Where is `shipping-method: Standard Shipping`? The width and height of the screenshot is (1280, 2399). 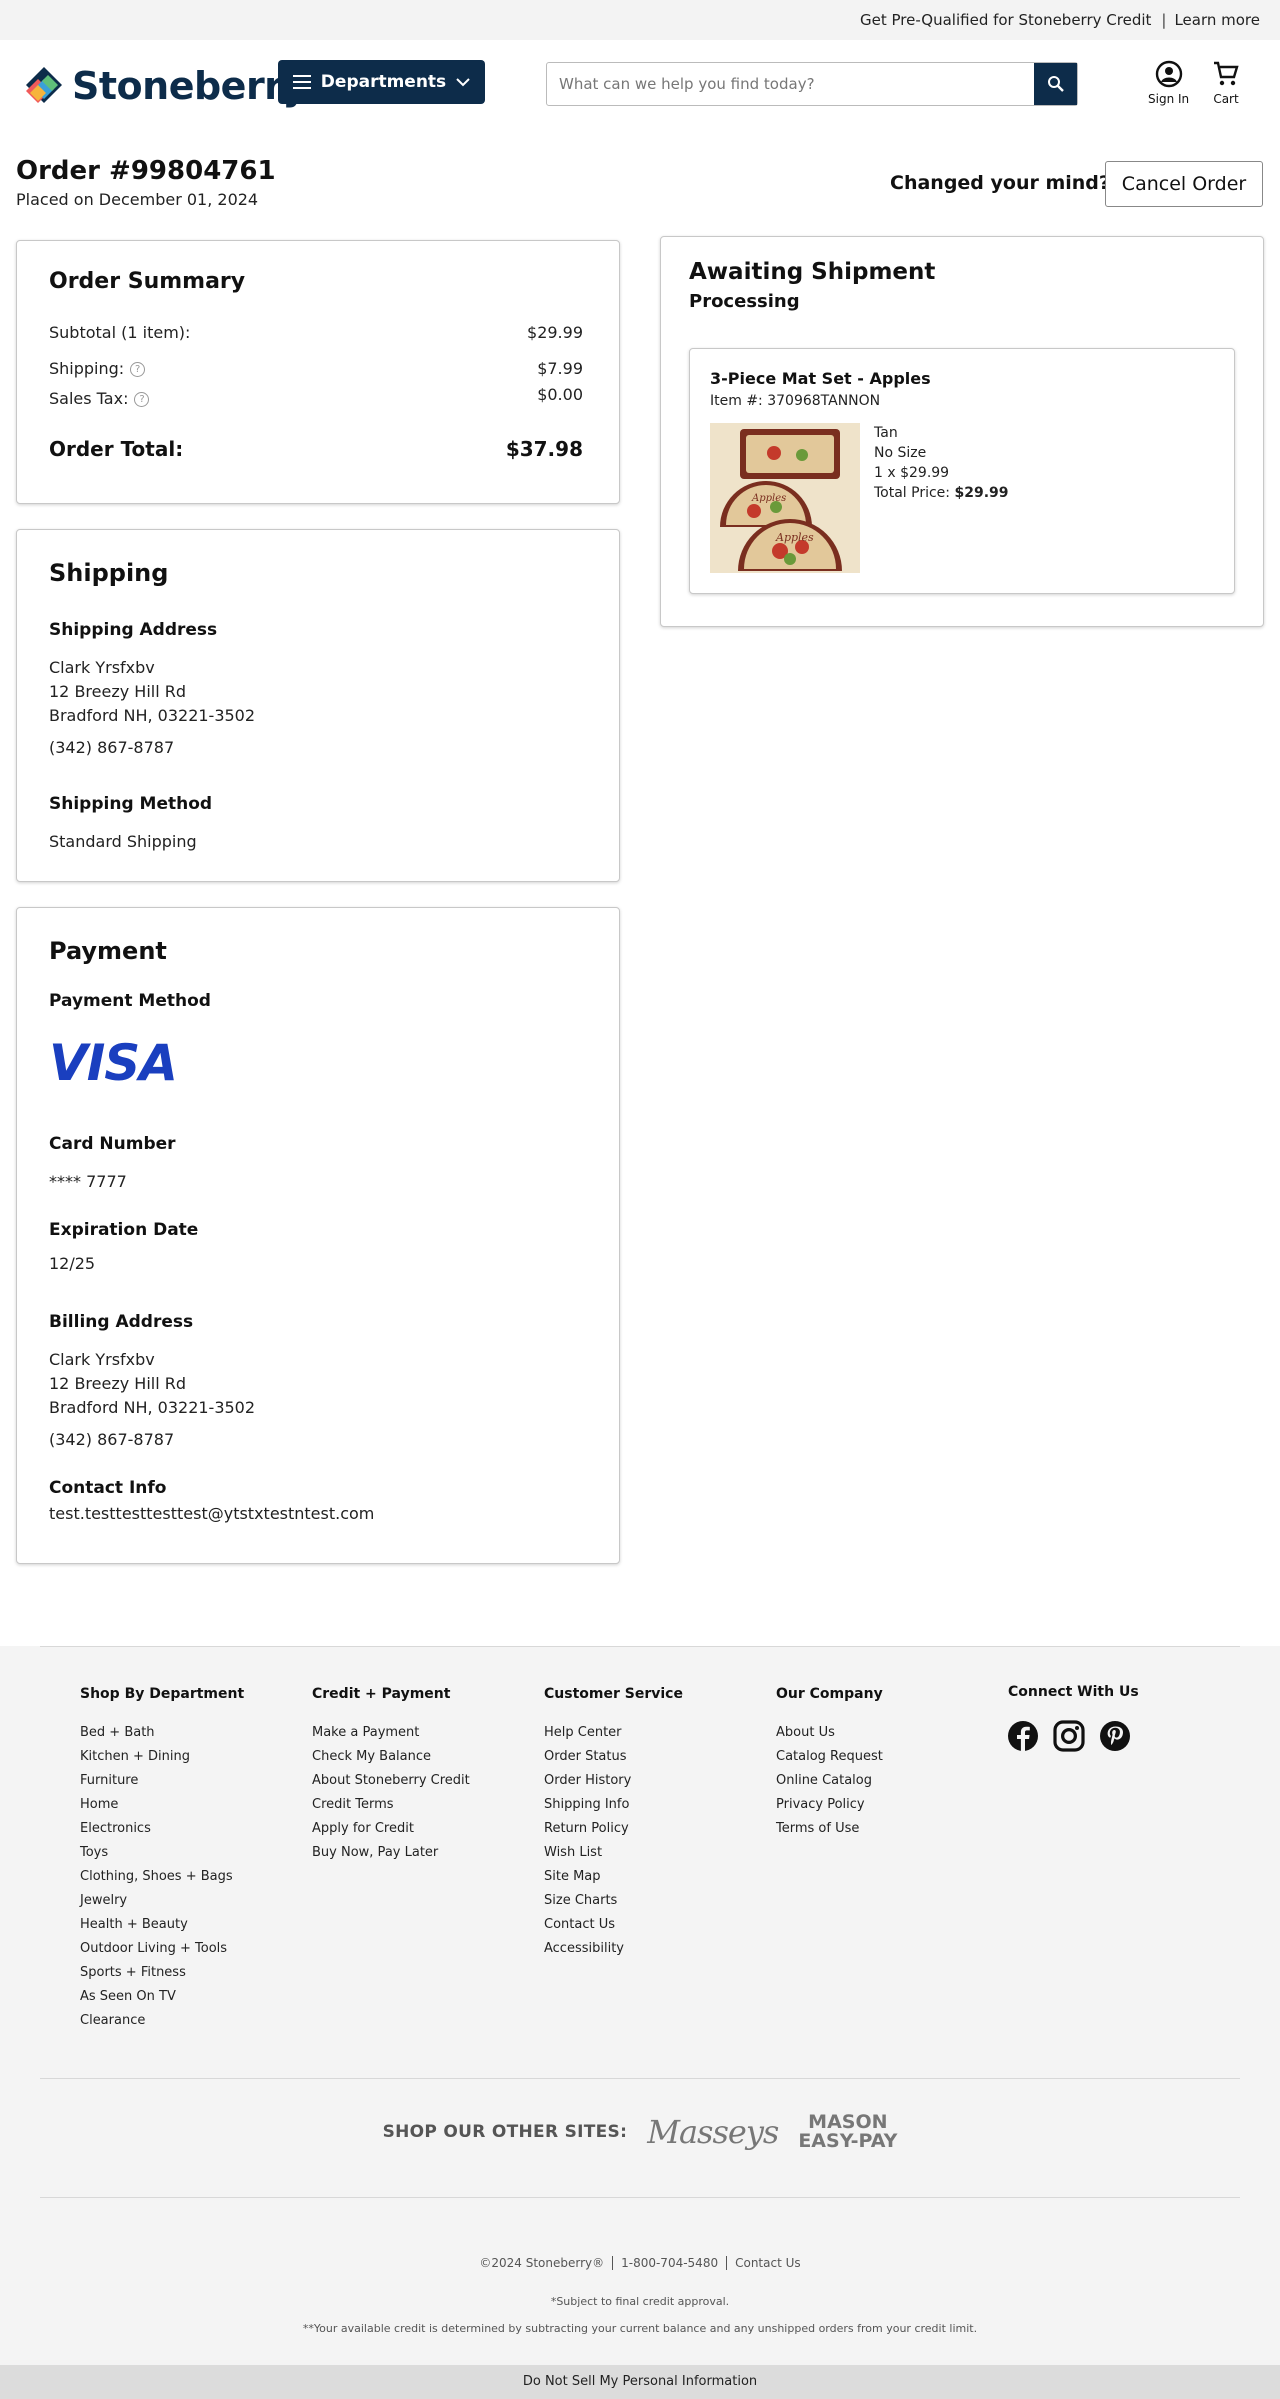
shipping-method: Standard Shipping is located at coordinates (123, 841).